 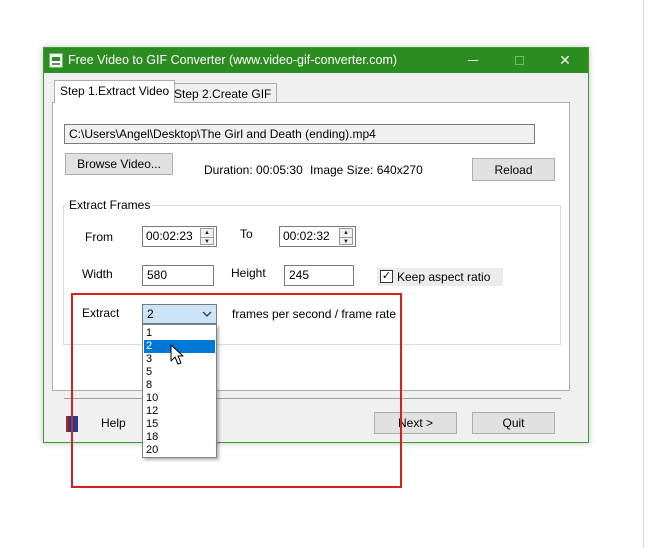 I want to click on to-label: To, so click(x=246, y=234).